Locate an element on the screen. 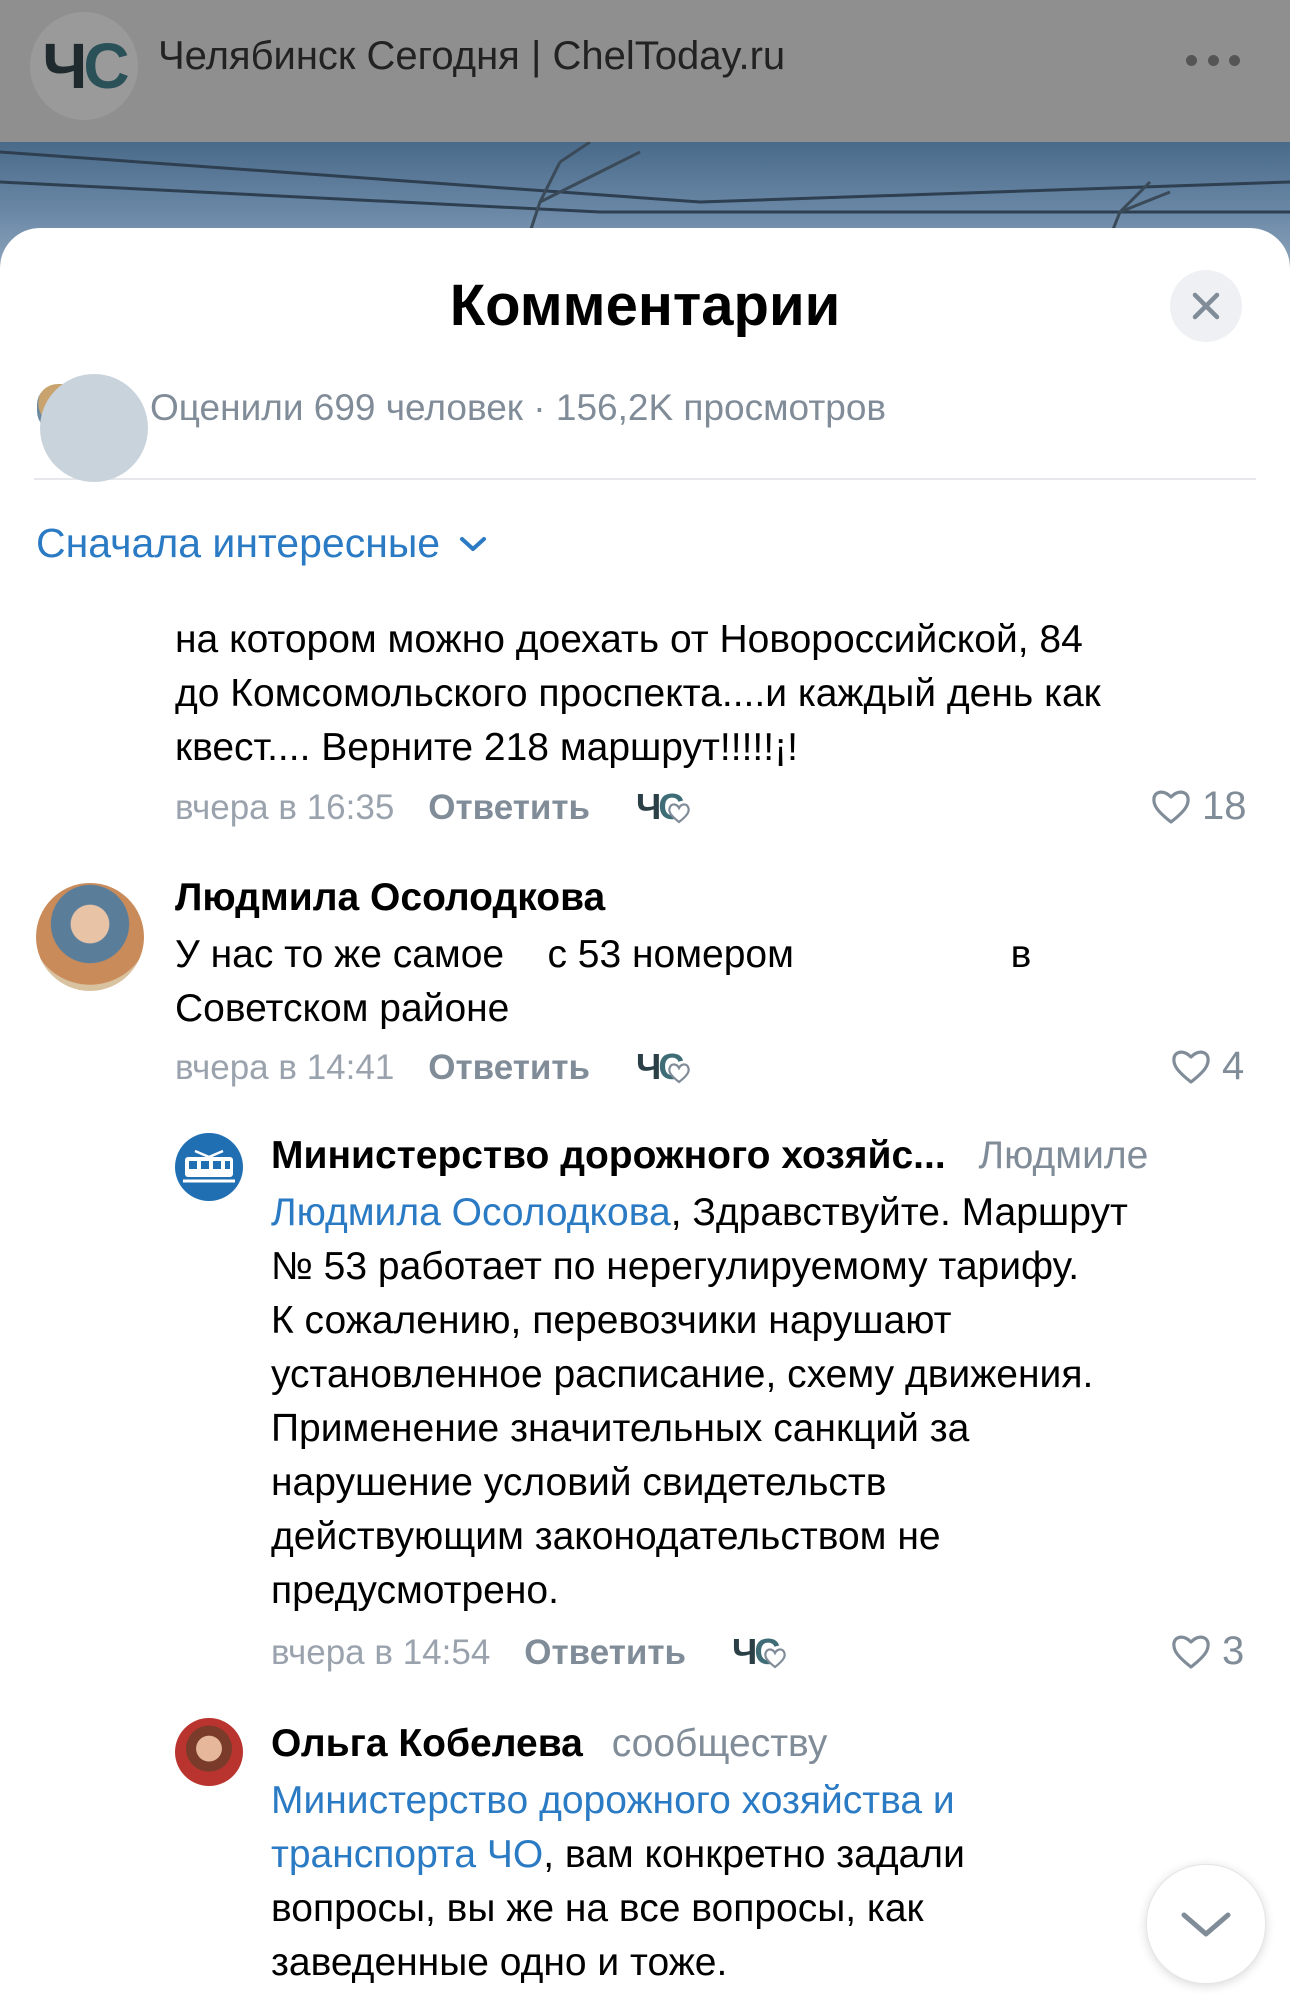 This screenshot has width=1290, height=2005. reply-addressee: сообществу is located at coordinates (720, 1743).